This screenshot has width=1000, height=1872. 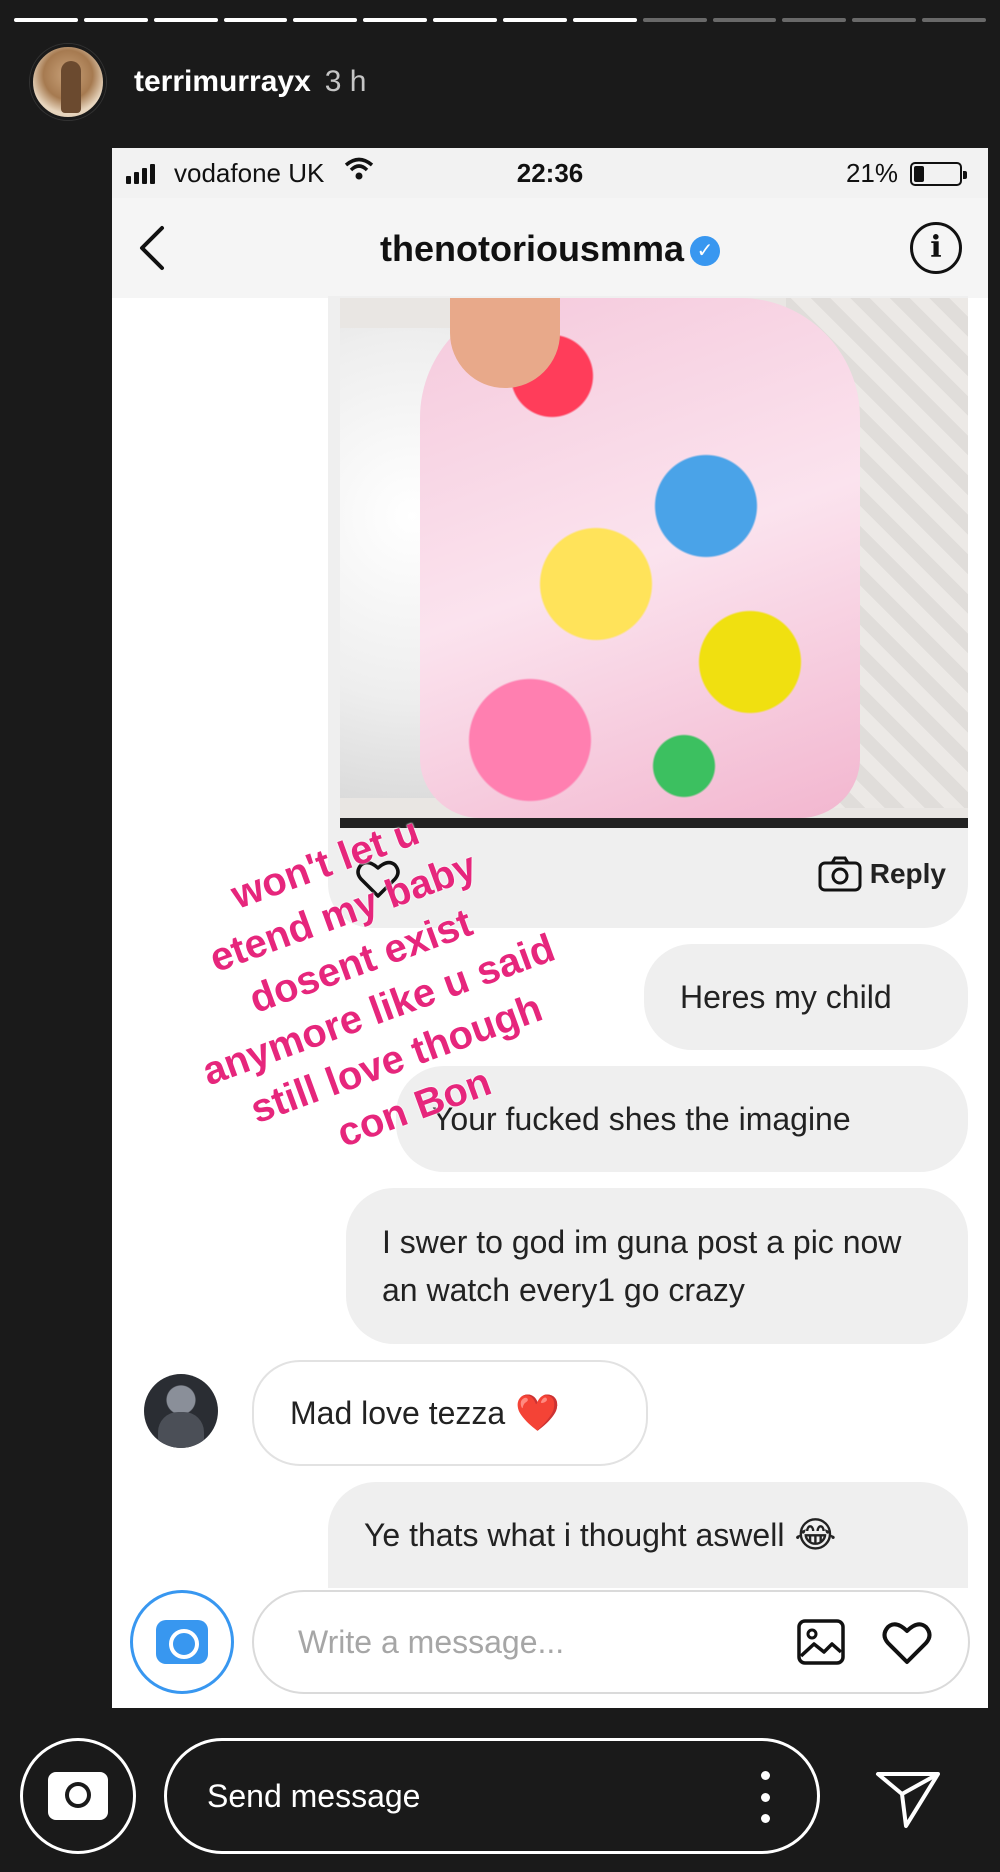 I want to click on message-bubble: Heres my child, so click(x=806, y=997).